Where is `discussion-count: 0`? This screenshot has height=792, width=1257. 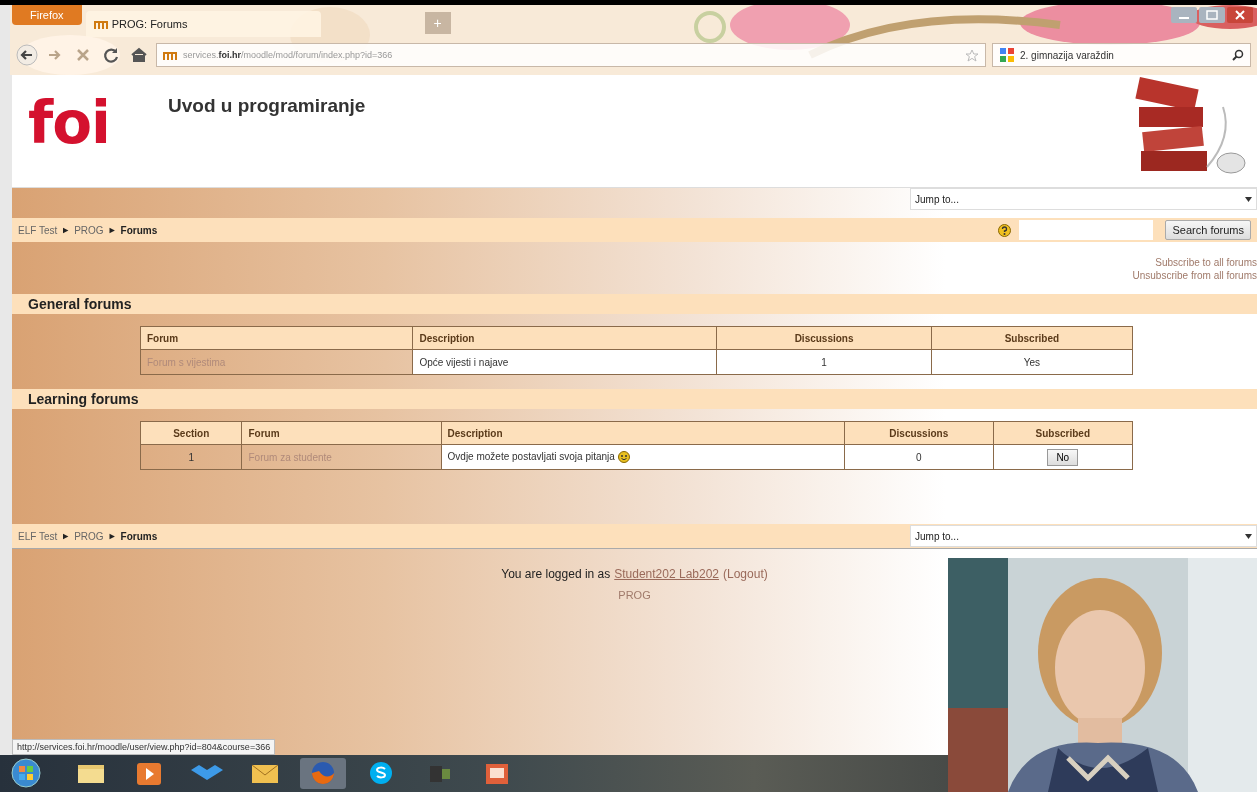
discussion-count: 0 is located at coordinates (919, 457).